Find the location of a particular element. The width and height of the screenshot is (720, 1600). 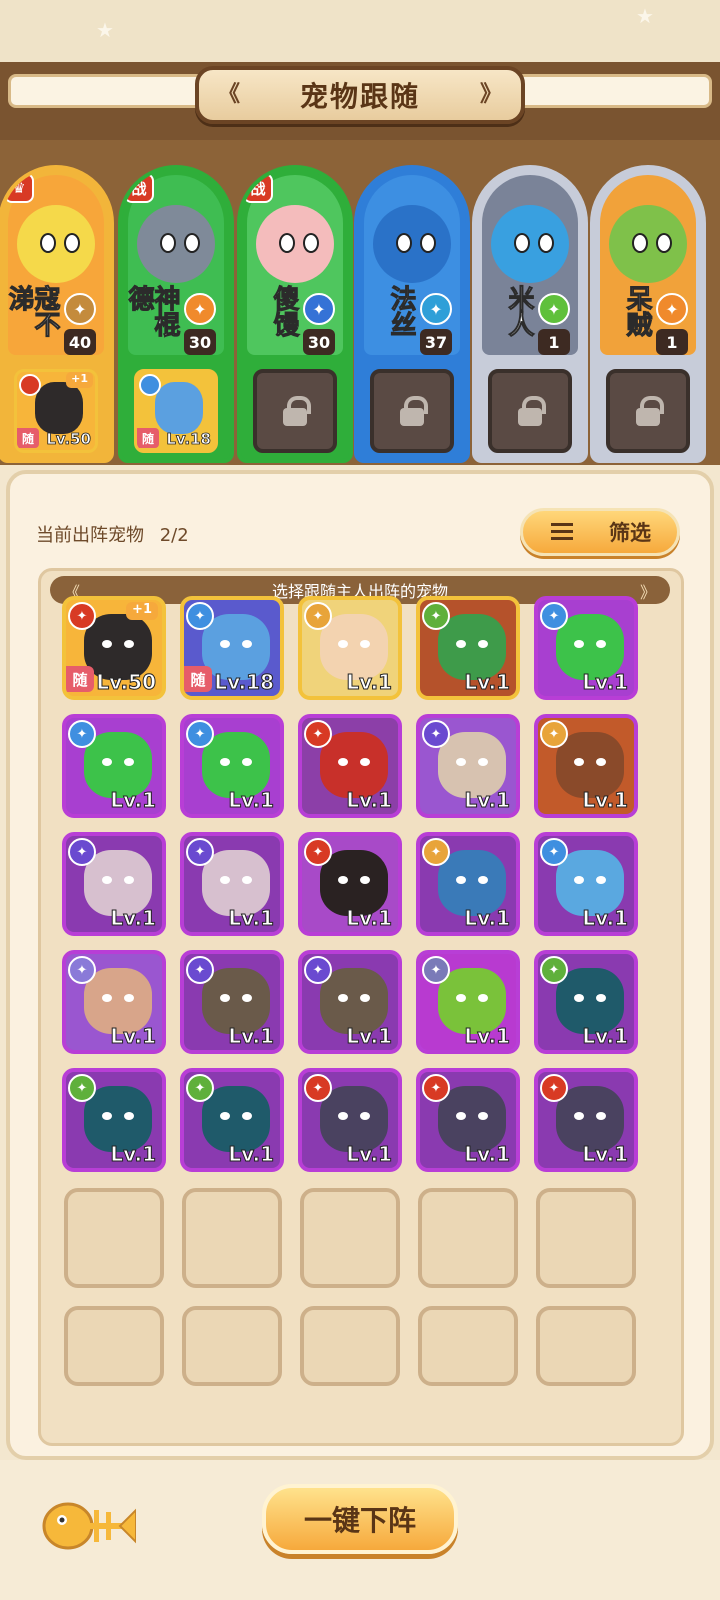

battle-badge: 战 is located at coordinates (258, 188).